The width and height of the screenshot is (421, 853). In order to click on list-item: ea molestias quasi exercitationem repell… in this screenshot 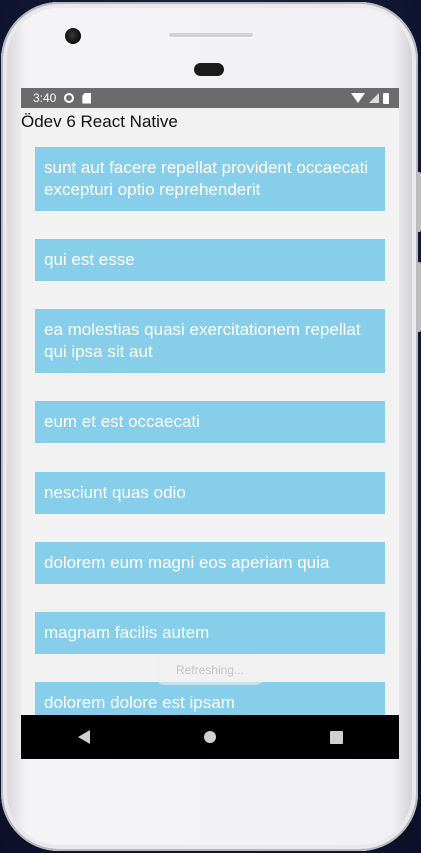, I will do `click(210, 341)`.